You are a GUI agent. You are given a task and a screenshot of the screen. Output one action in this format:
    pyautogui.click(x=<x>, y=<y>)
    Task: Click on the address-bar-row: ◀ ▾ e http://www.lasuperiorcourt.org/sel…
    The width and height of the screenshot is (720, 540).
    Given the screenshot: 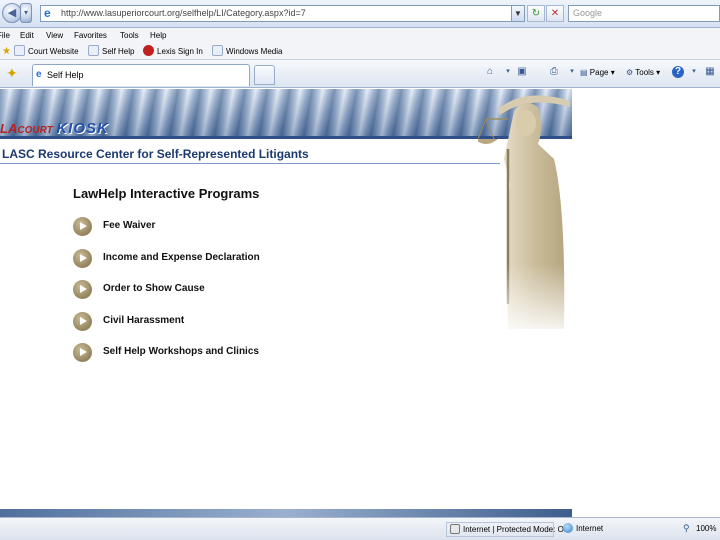 What is the action you would take?
    pyautogui.click(x=360, y=14)
    